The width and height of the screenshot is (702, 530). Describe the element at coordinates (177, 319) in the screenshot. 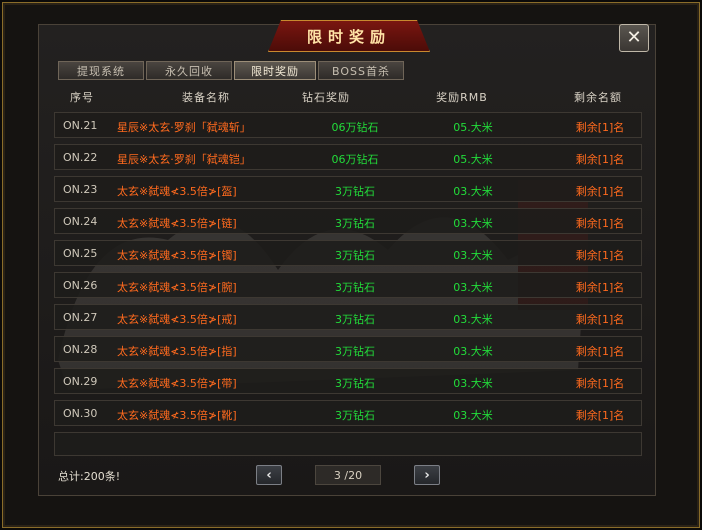

I see `row-equipment-name: 太玄※弑魂≮3.5倍≯[戒]` at that location.